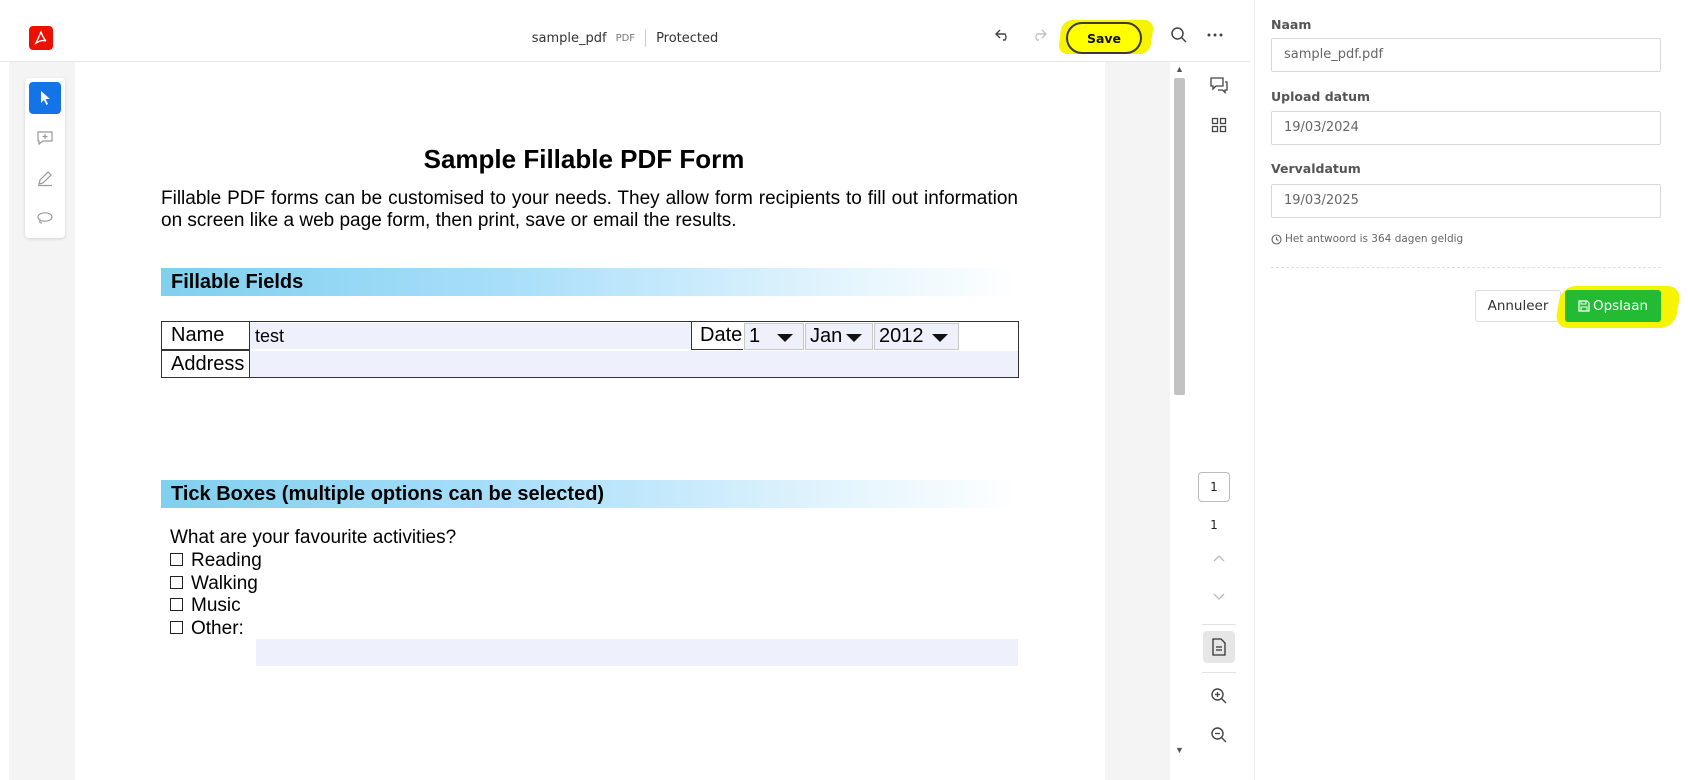 Image resolution: width=1688 pixels, height=780 pixels. What do you see at coordinates (634, 364) in the screenshot?
I see `address-input` at bounding box center [634, 364].